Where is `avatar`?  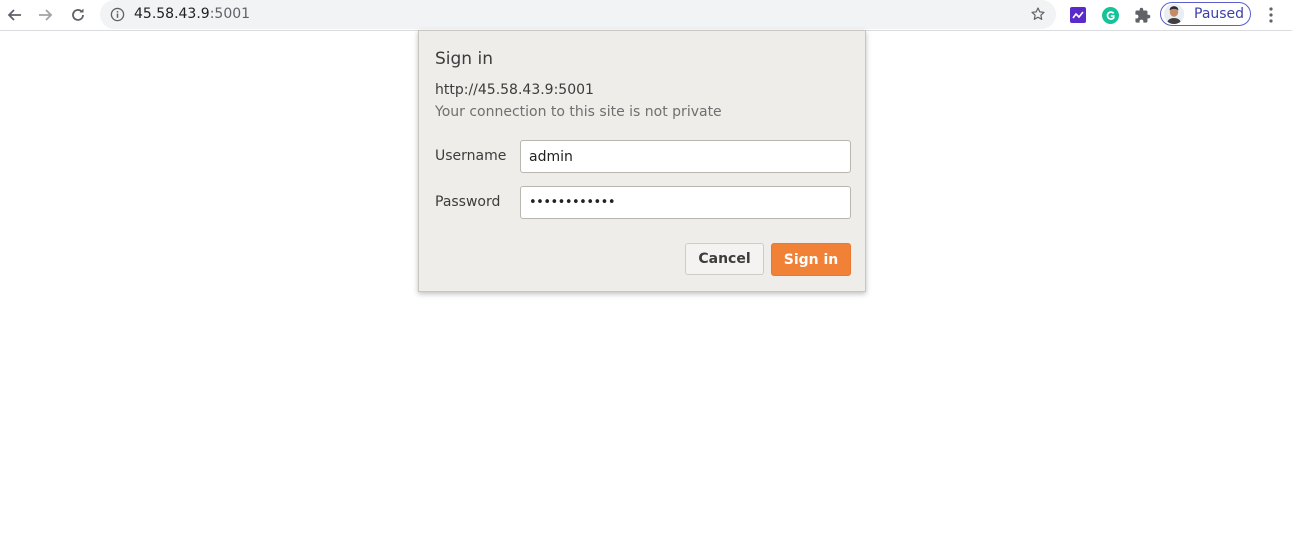
avatar is located at coordinates (1174, 14).